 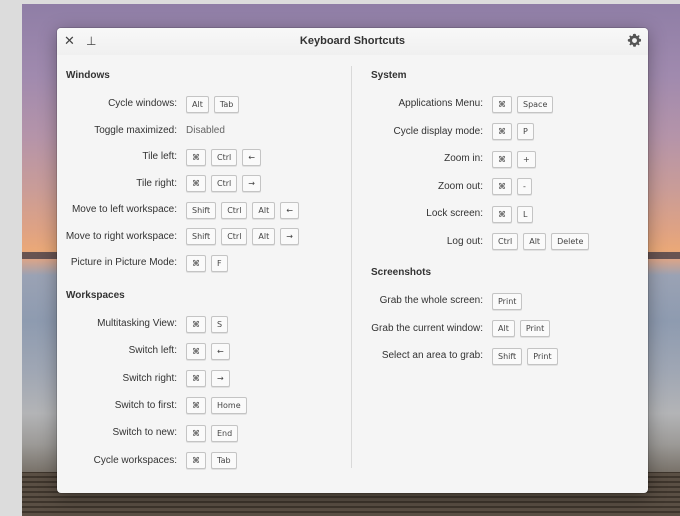 I want to click on keycap: Space, so click(x=535, y=104).